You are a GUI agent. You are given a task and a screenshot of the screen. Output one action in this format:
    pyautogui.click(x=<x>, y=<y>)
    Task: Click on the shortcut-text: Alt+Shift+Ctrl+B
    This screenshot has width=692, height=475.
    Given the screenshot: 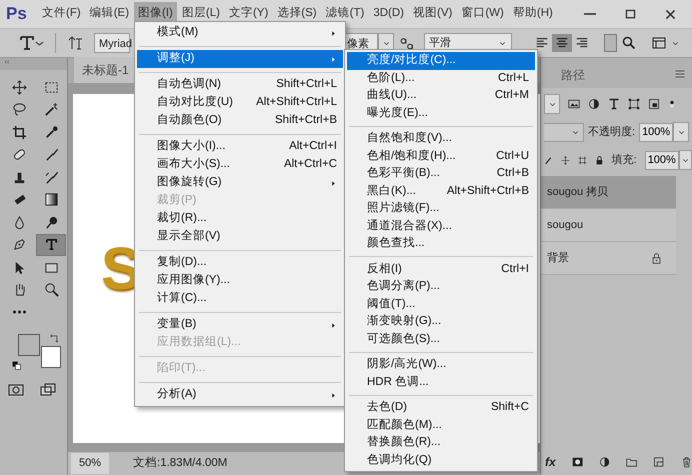 What is the action you would take?
    pyautogui.click(x=487, y=191)
    